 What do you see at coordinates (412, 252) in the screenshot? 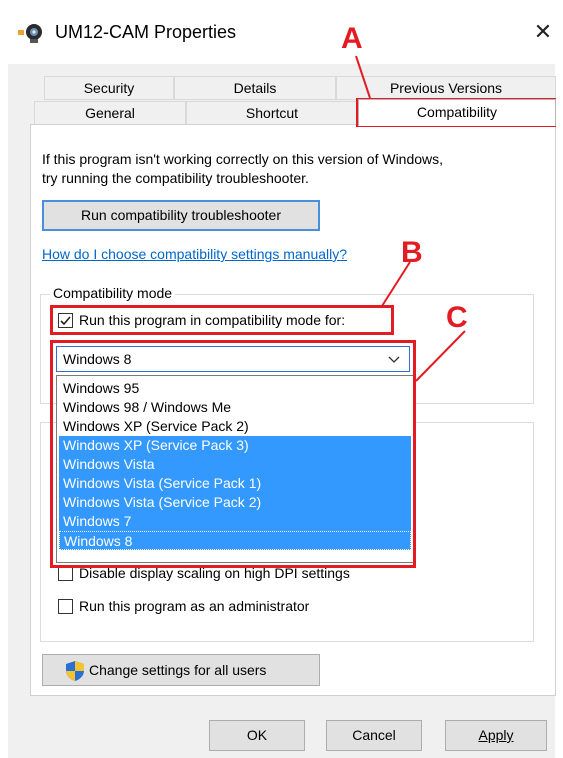
I see `annotation-label-b: B` at bounding box center [412, 252].